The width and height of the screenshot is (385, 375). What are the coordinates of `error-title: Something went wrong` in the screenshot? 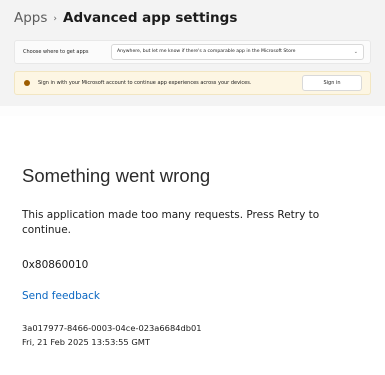 It's located at (116, 175).